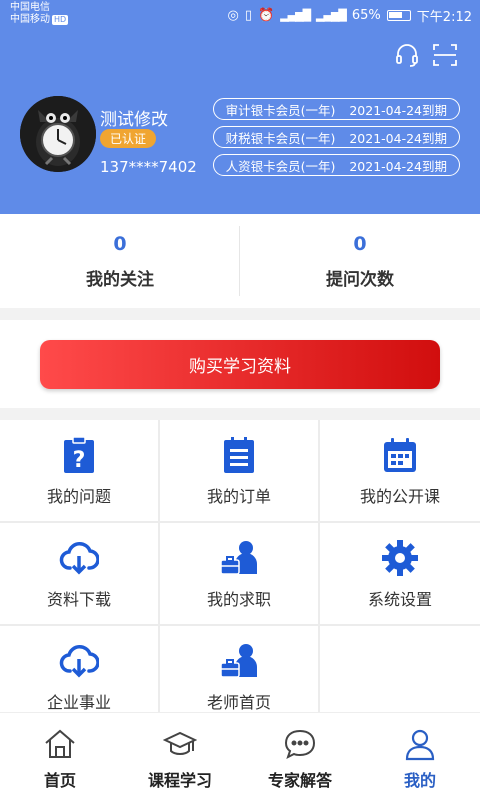  I want to click on grid-item-label: 我的公开课, so click(399, 496).